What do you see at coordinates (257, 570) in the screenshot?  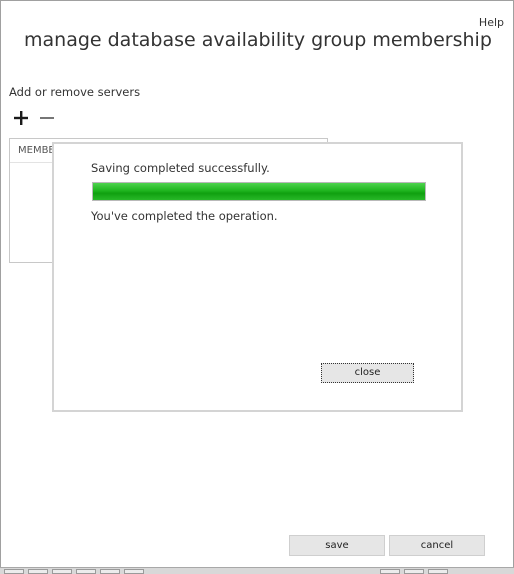 I see `taskbar` at bounding box center [257, 570].